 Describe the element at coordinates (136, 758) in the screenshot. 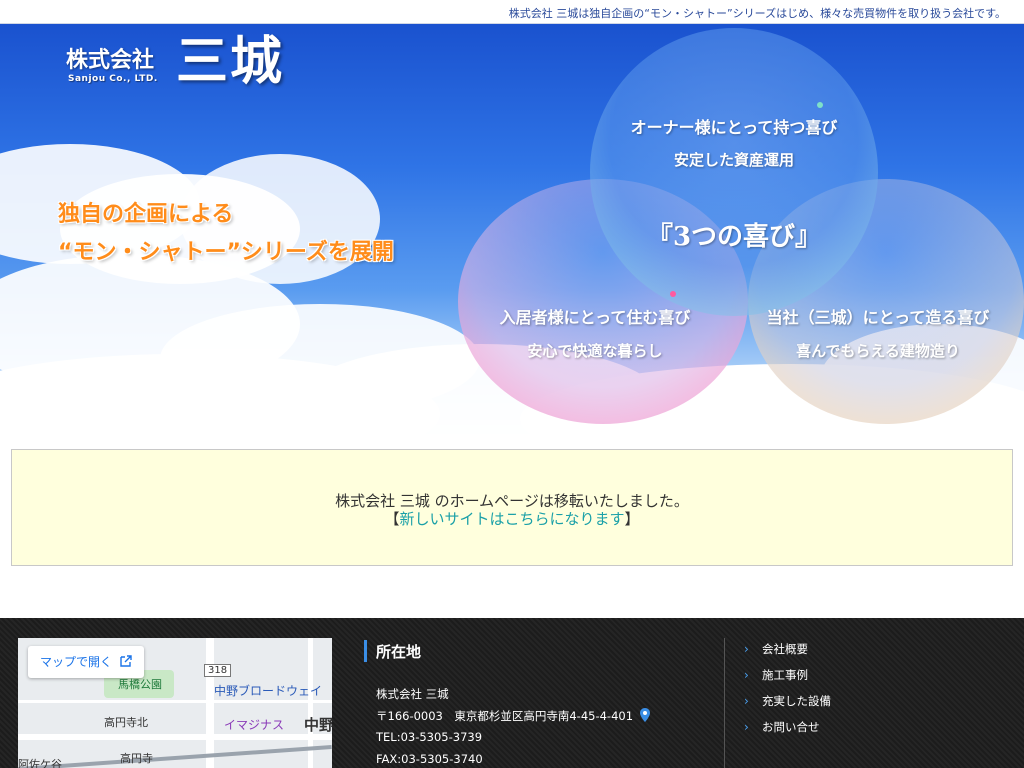

I see `map-label-koenji: 高円寺` at that location.